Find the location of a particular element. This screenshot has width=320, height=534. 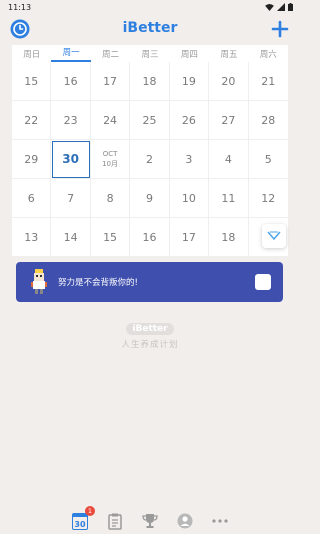

day-cell: 7 is located at coordinates (71, 198).